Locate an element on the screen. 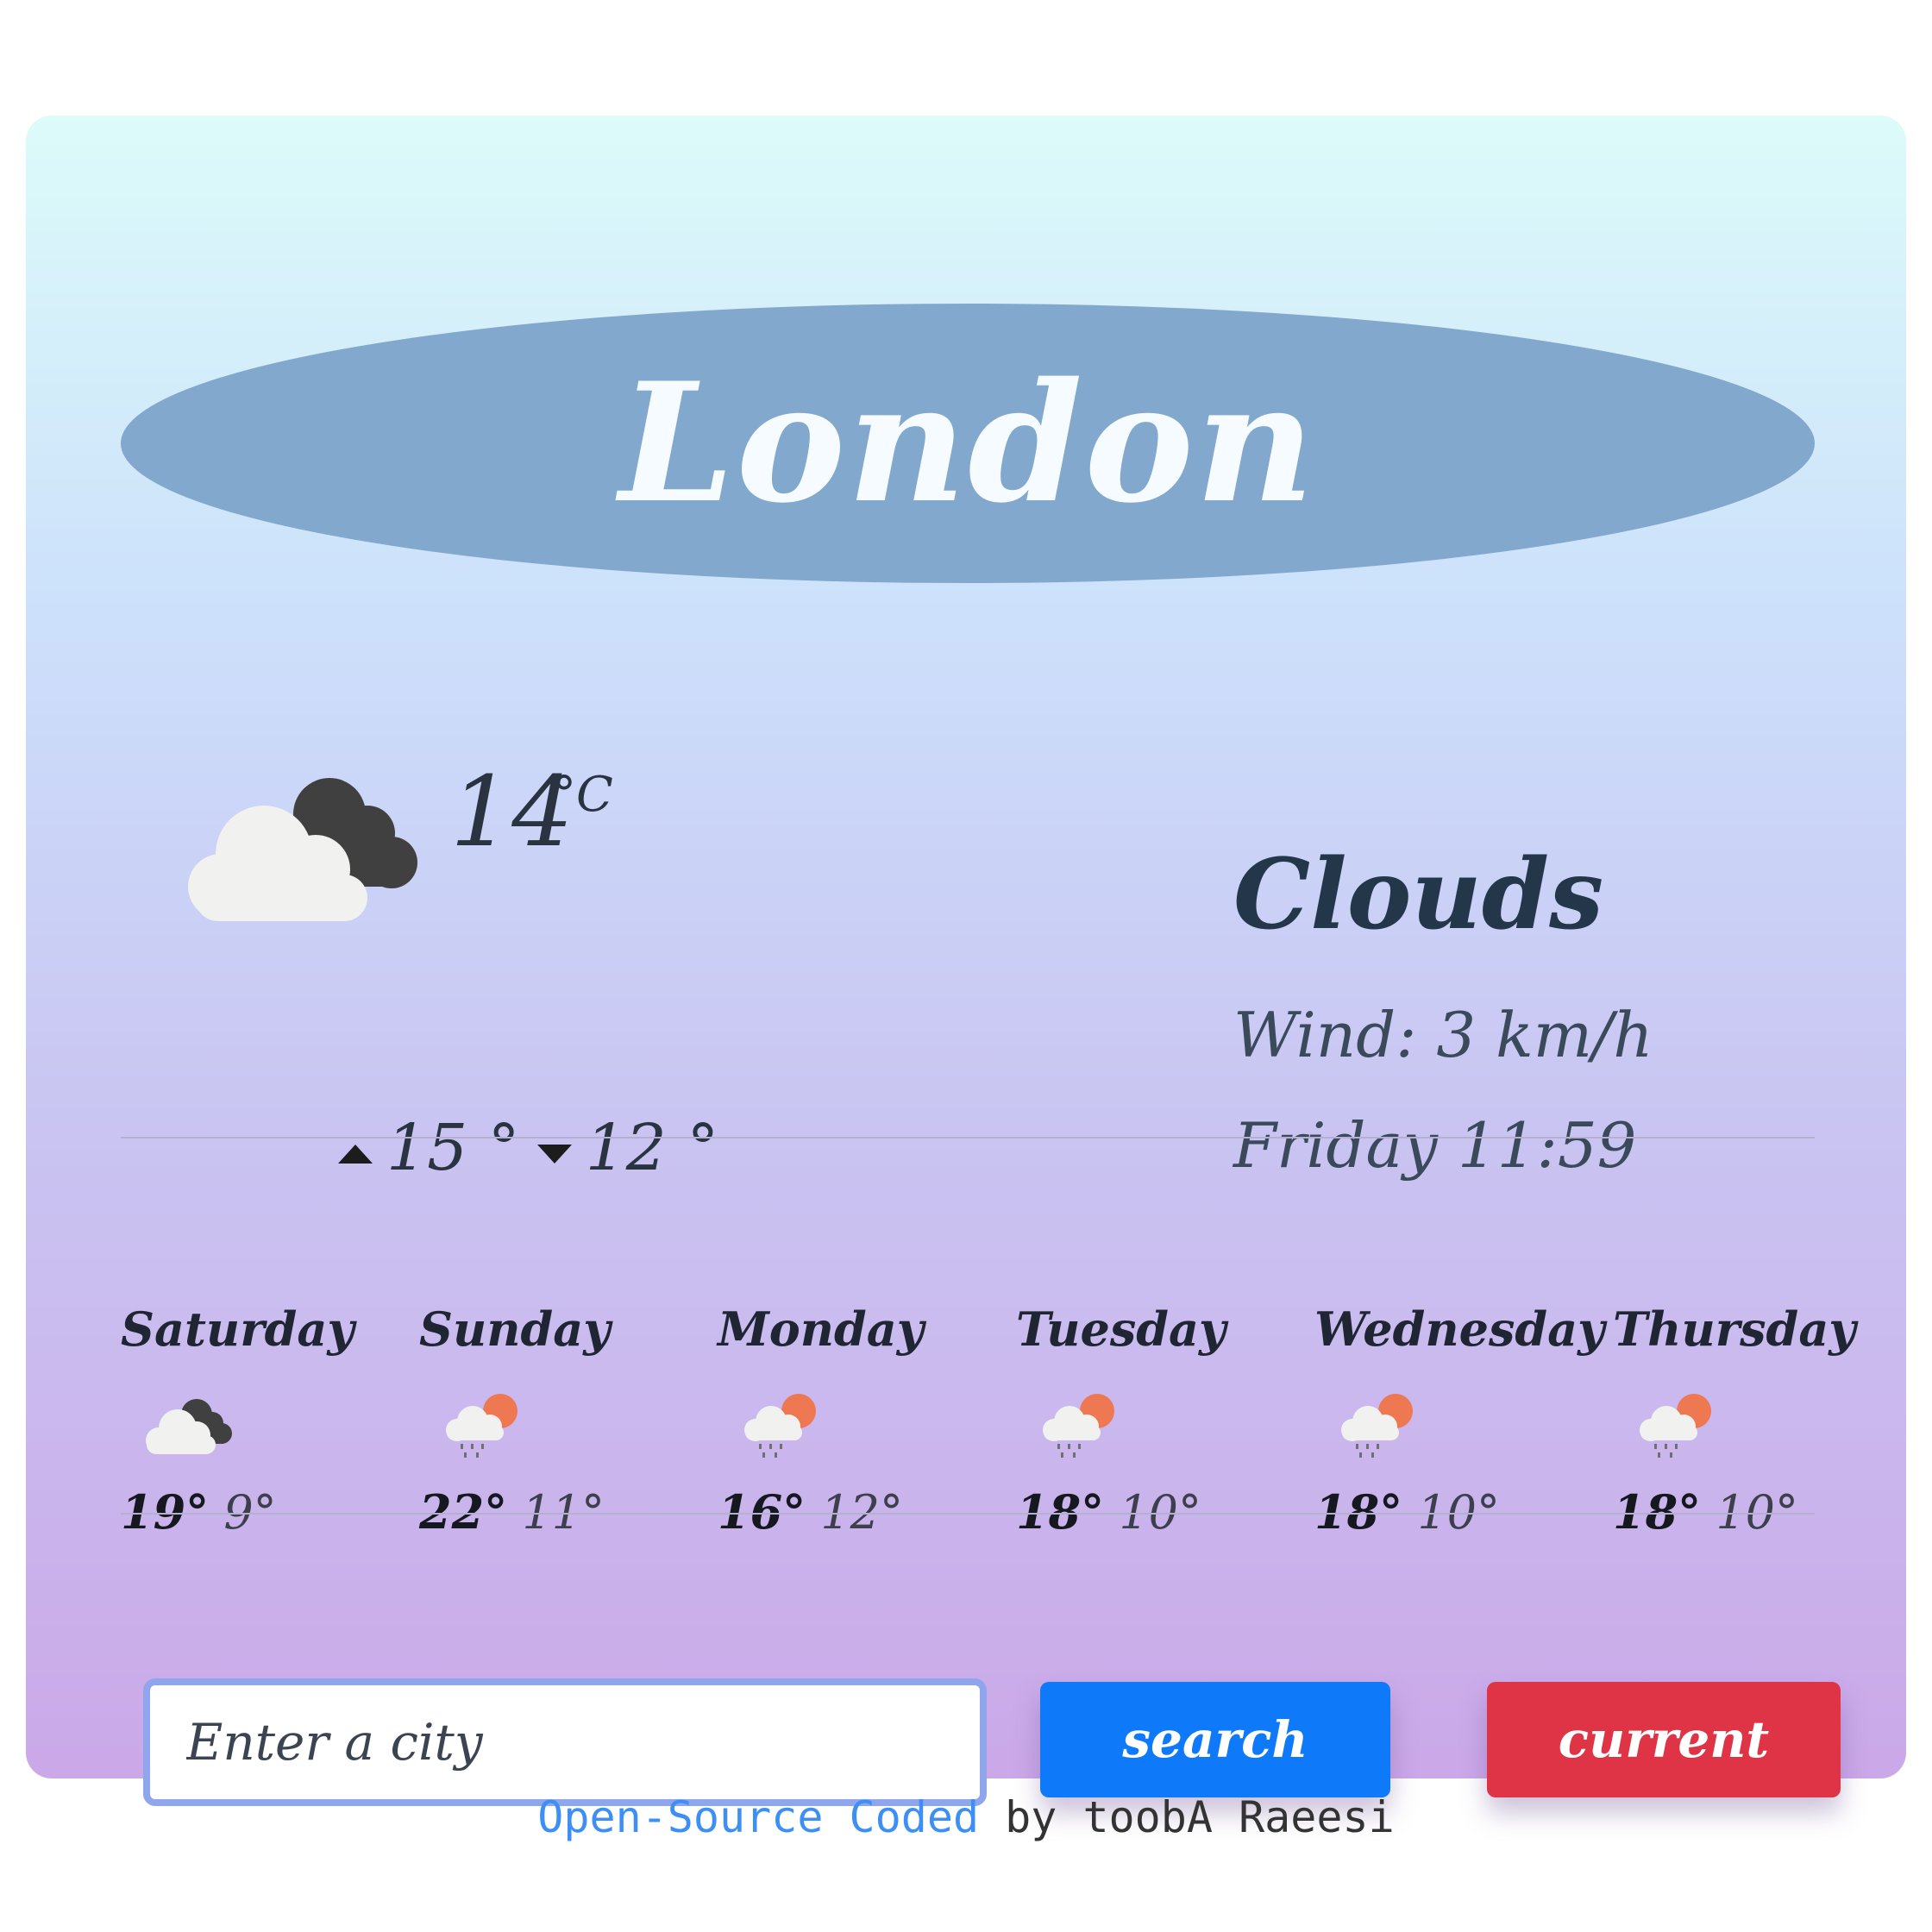 Image resolution: width=1932 pixels, height=1932 pixels. arrow-down-icon is located at coordinates (554, 1155).